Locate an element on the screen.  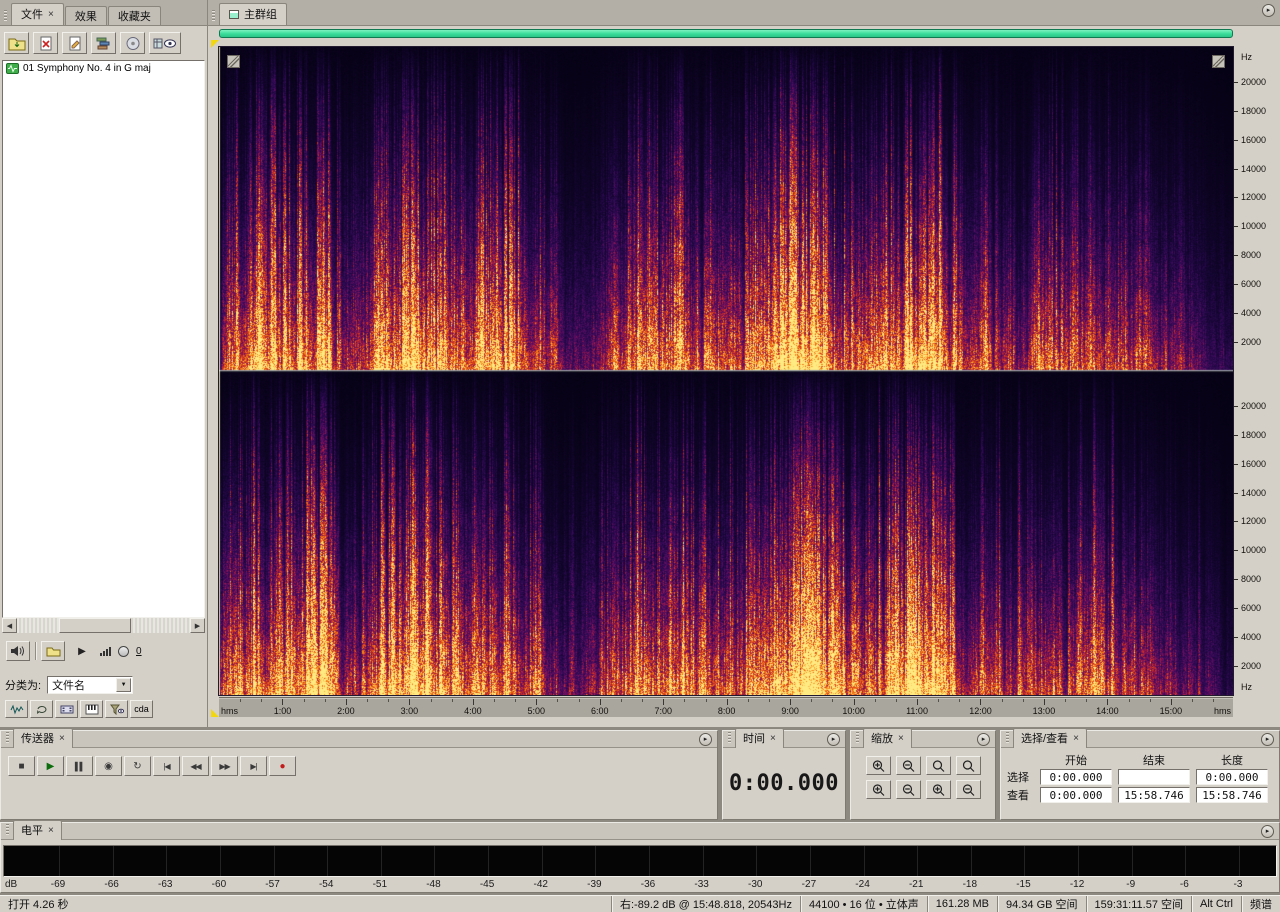
show-audio-button is located at coordinates (16, 709).